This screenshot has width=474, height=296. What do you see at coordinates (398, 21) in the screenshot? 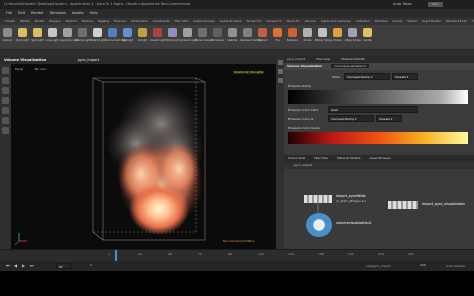
I see `shelf-tab-20: Grains` at bounding box center [398, 21].